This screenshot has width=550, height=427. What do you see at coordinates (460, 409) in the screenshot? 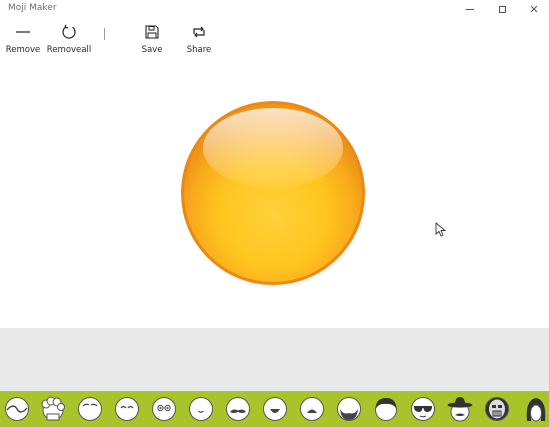
I see `sombrero-icon` at bounding box center [460, 409].